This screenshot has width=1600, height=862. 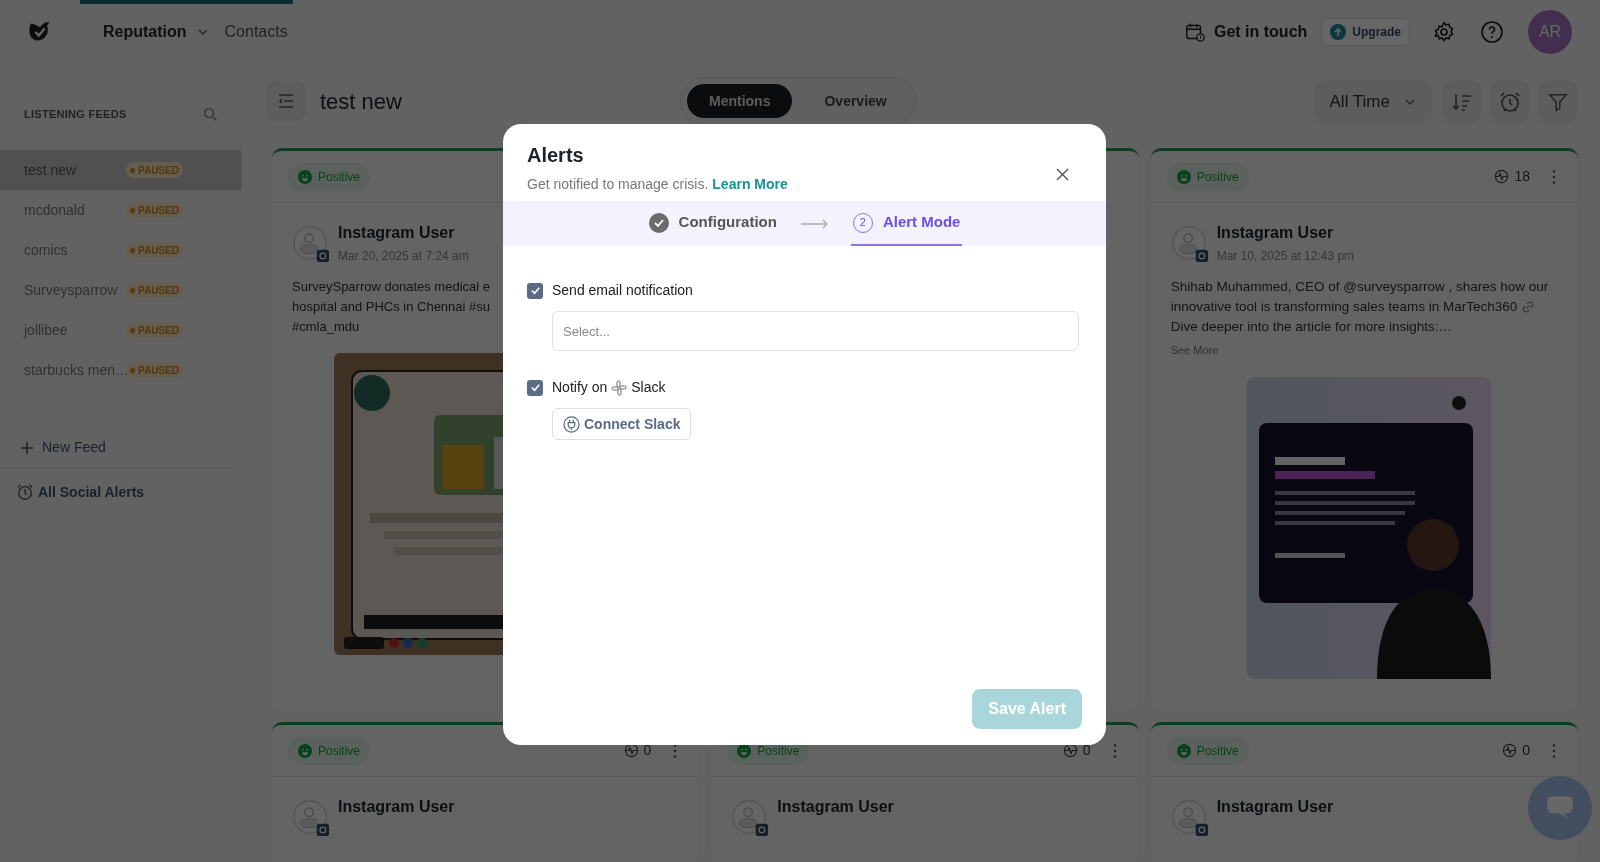 What do you see at coordinates (391, 307) in the screenshot?
I see `post-text: hospital and PHCs in Chennai #su` at bounding box center [391, 307].